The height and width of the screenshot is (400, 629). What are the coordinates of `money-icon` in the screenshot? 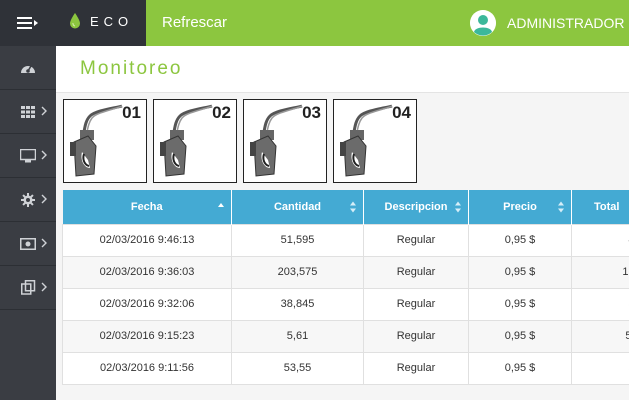 It's located at (28, 243).